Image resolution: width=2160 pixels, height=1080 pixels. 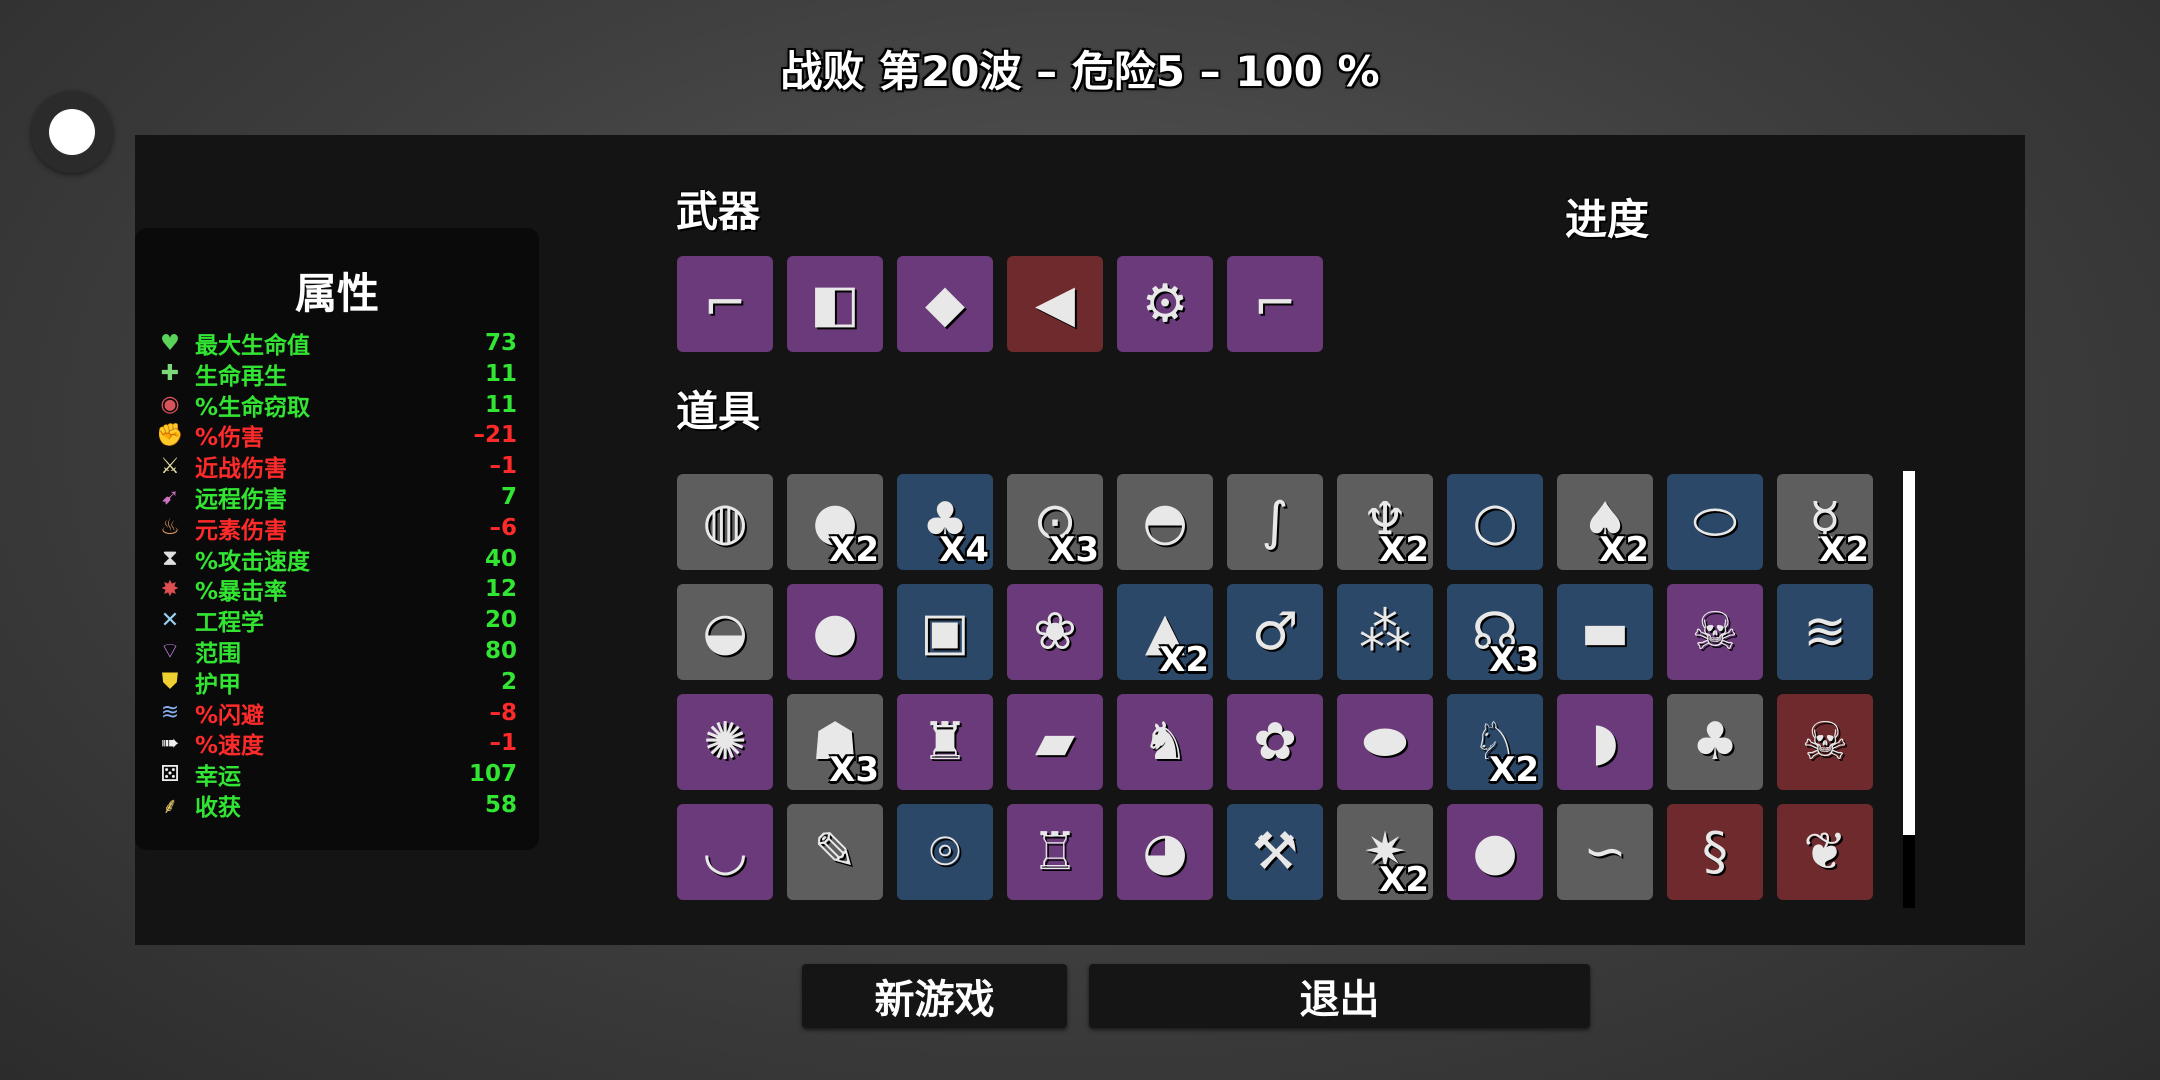 I want to click on stat-row: ✚ 生命再生 11, so click(x=336, y=374).